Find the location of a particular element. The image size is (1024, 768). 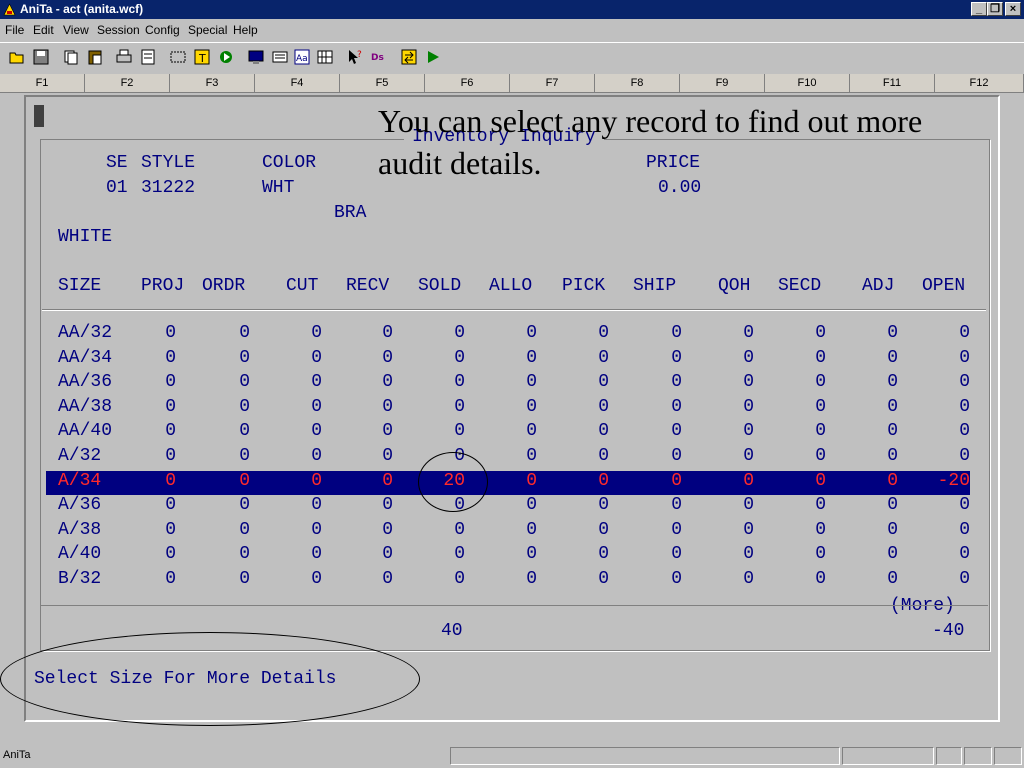

menu-config: Config is located at coordinates (162, 30).